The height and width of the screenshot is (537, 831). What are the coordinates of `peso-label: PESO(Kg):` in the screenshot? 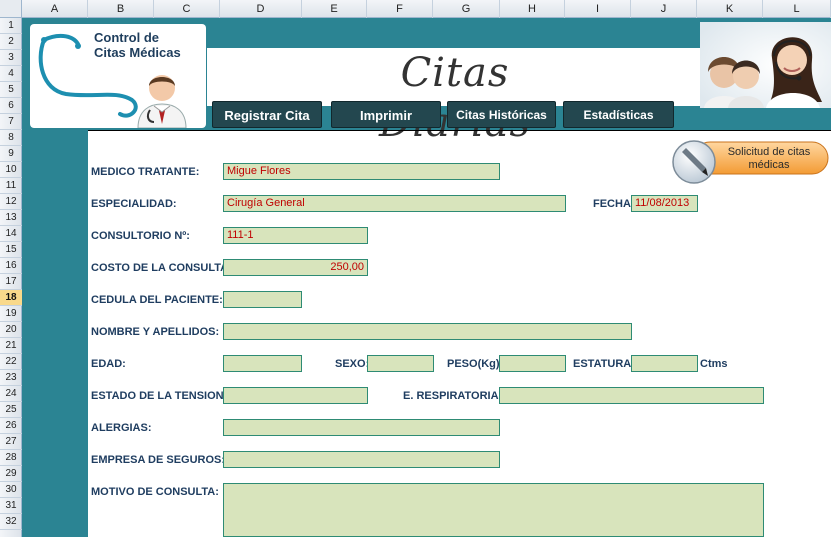 It's located at (475, 364).